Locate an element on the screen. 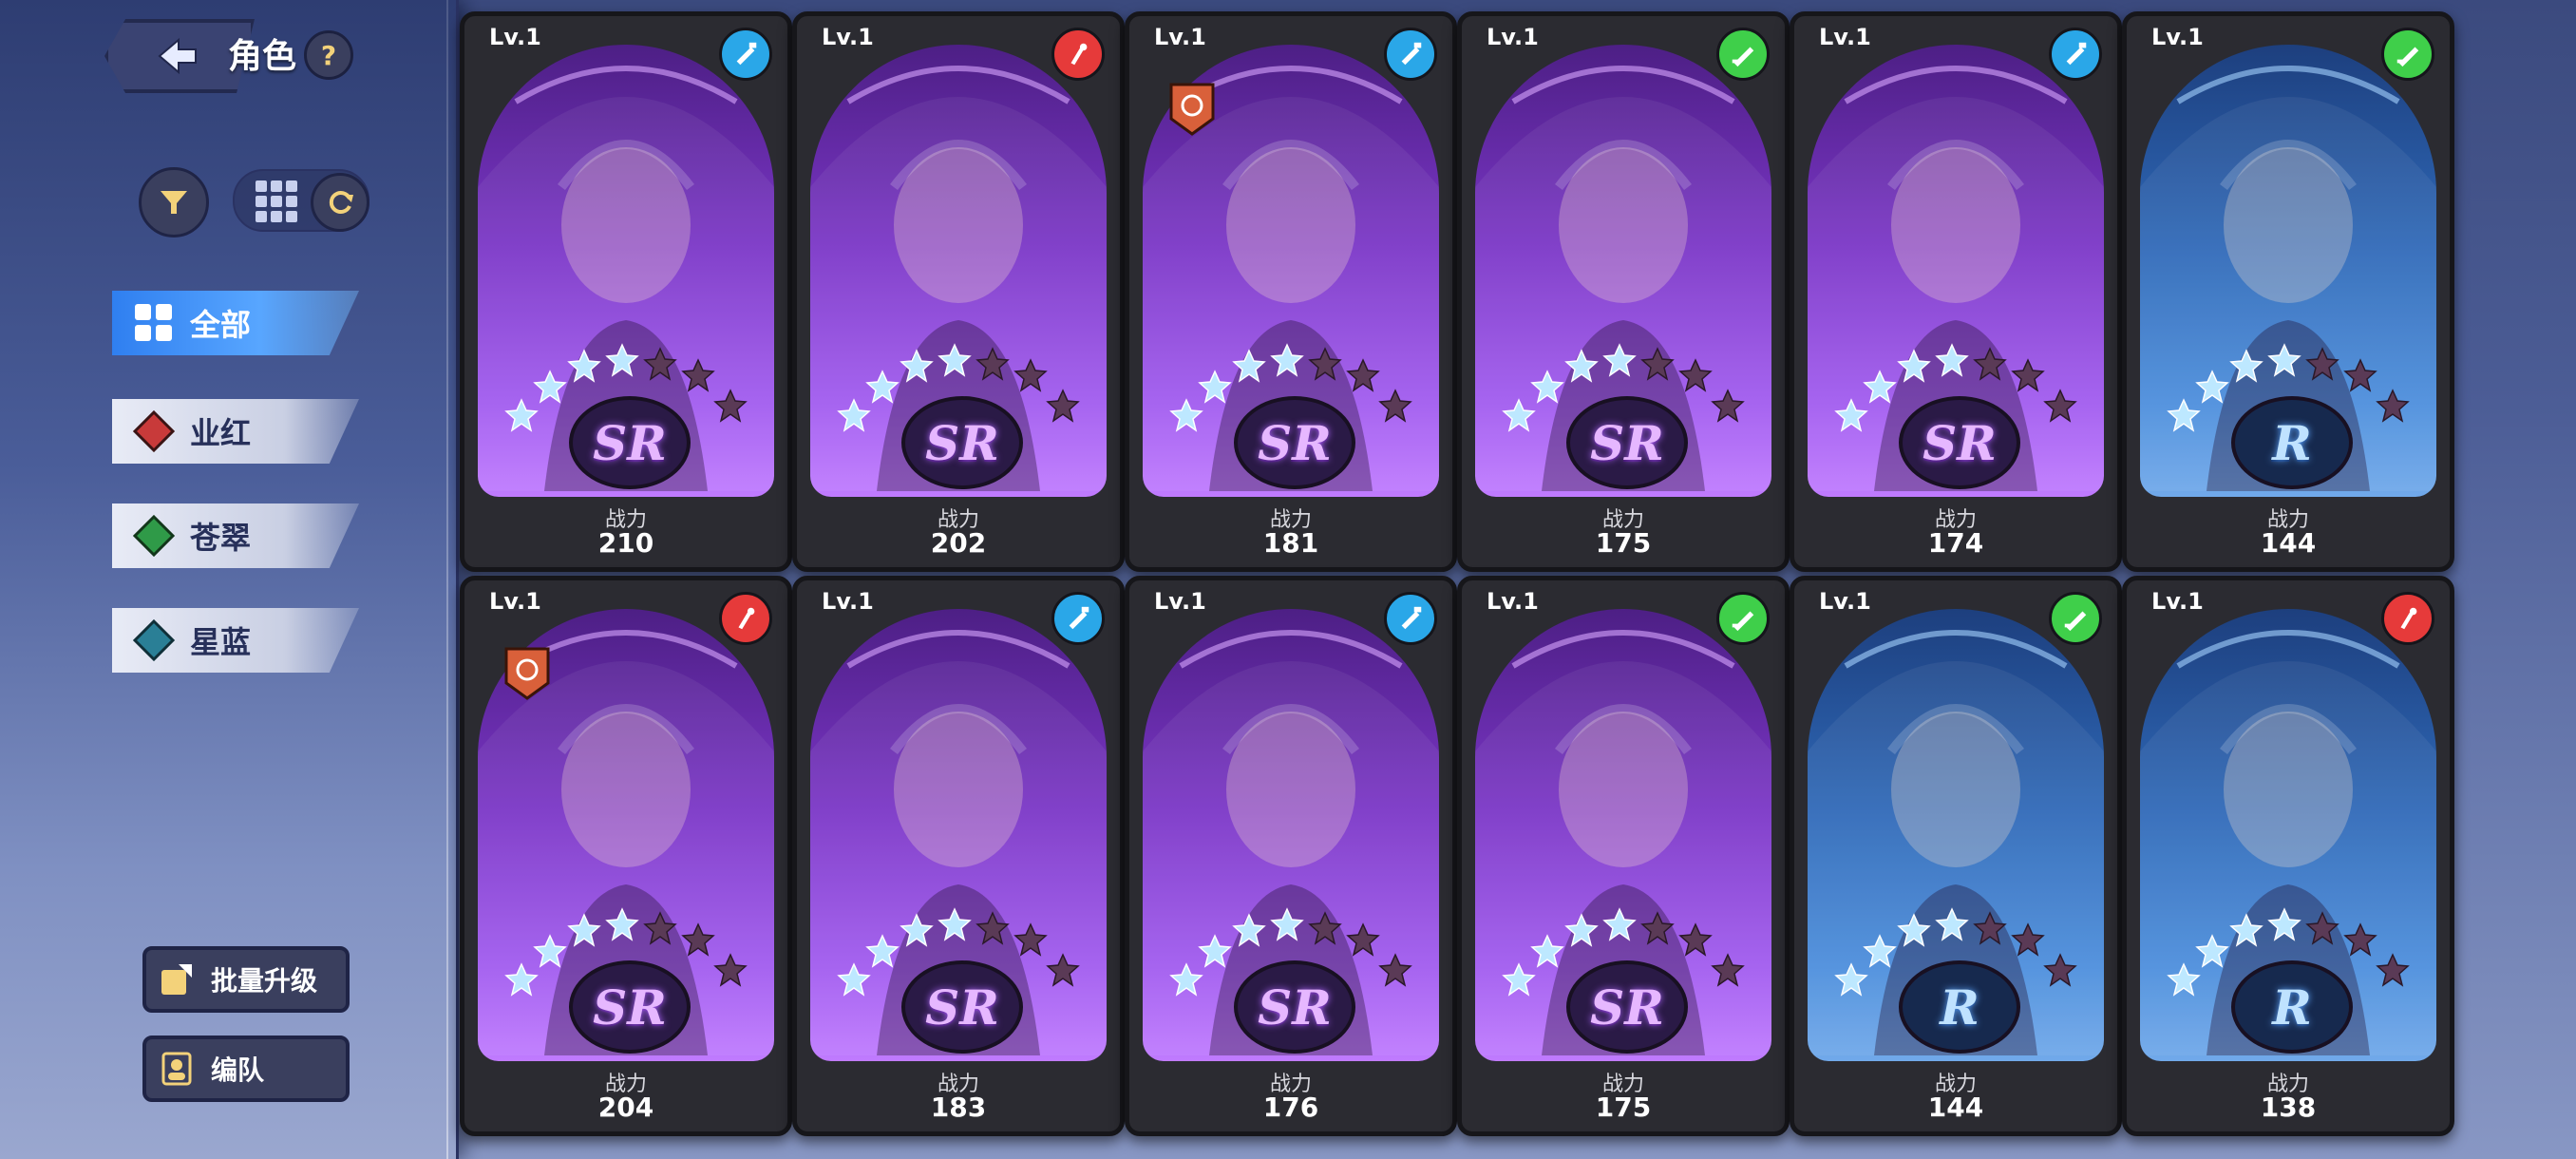 This screenshot has width=2576, height=1159. tab-all: 全部 is located at coordinates (235, 323).